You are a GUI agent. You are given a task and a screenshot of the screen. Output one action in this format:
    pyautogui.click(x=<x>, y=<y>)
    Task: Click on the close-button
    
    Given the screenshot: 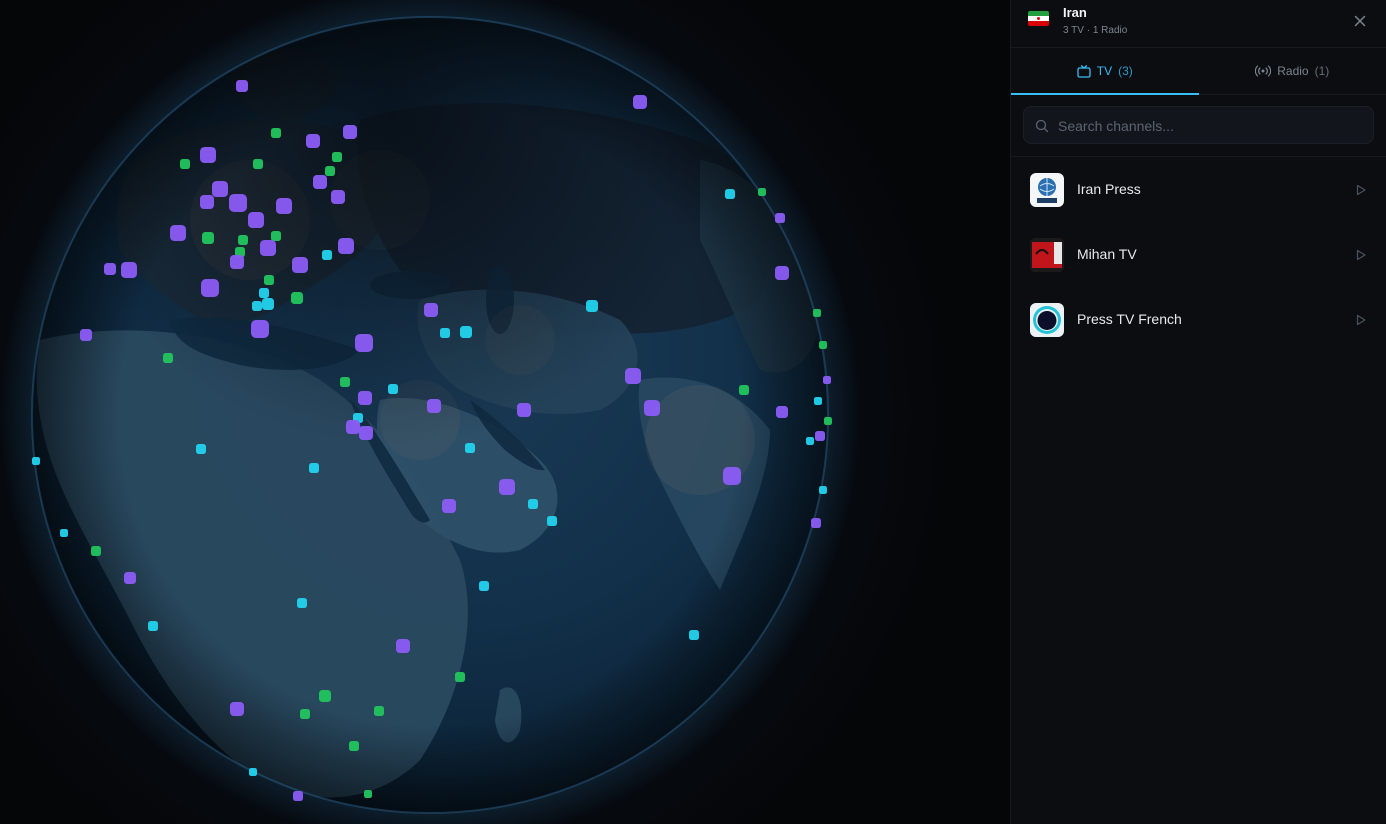 What is the action you would take?
    pyautogui.click(x=1360, y=21)
    